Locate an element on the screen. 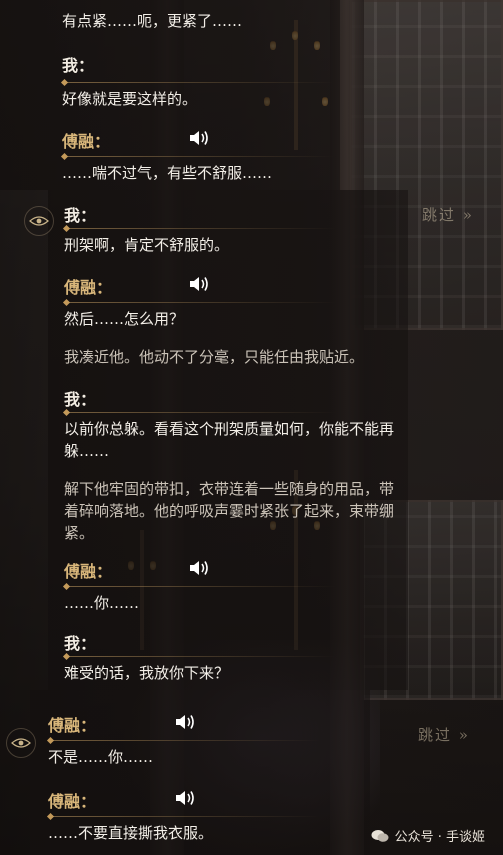 This screenshot has width=503, height=855. narration-line: 解下他牢固的带扣，衣带连着一些随身的用品，带 is located at coordinates (229, 489).